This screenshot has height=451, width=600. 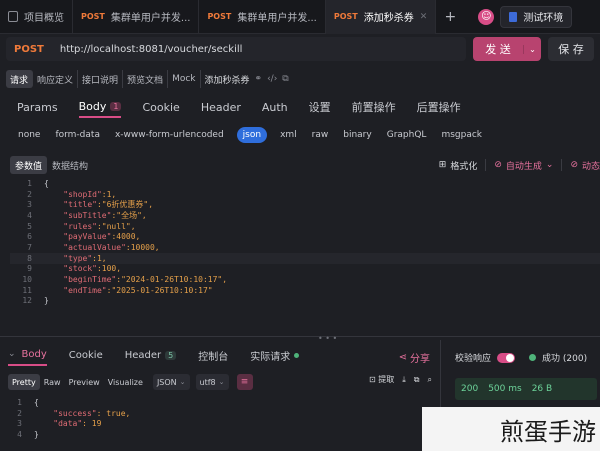 I want to click on response-tab-body: ⌄ Body, so click(x=27, y=355).